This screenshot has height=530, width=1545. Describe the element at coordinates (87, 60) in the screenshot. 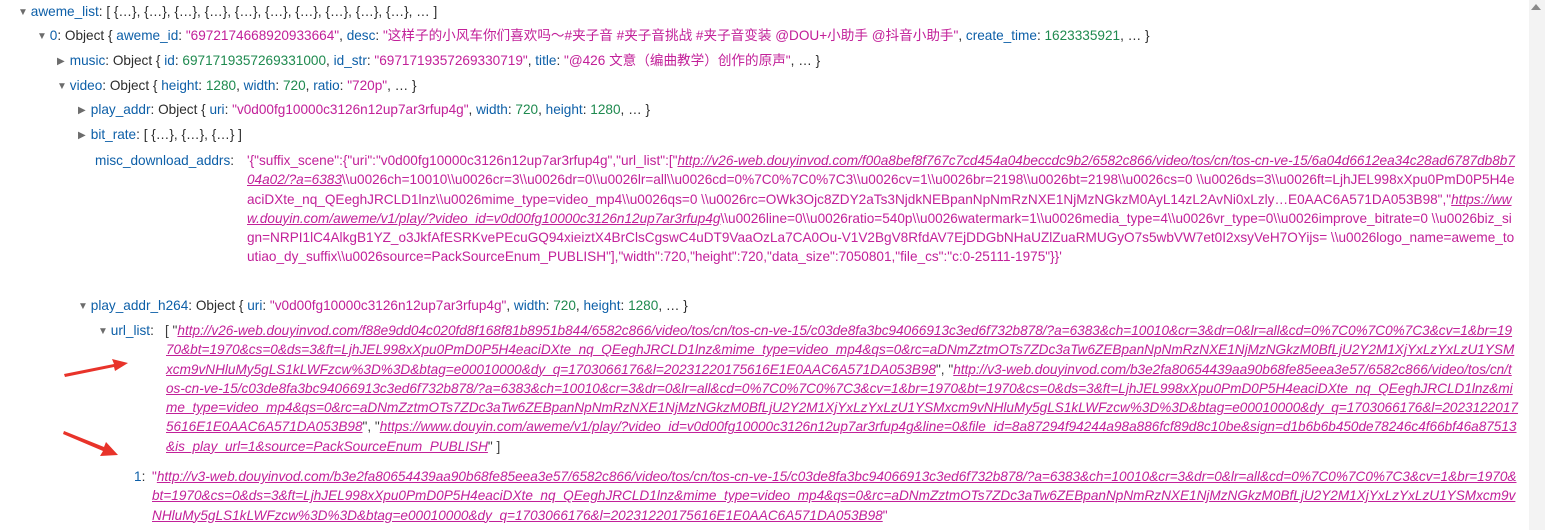

I see `property-key: music` at that location.